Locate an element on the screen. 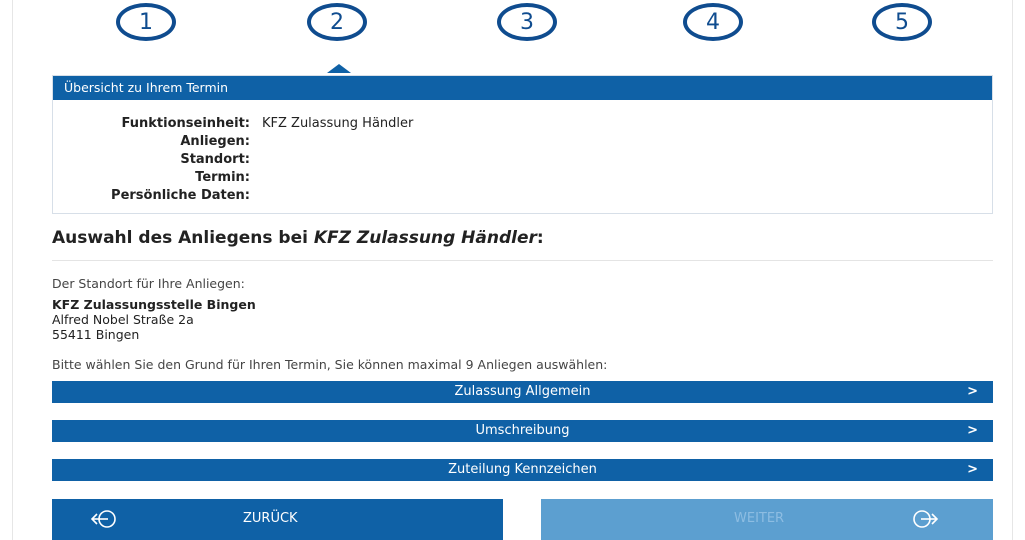  overview-row-unit: Funktionseinheit: KFZ Zulassung Händler is located at coordinates (233, 123).